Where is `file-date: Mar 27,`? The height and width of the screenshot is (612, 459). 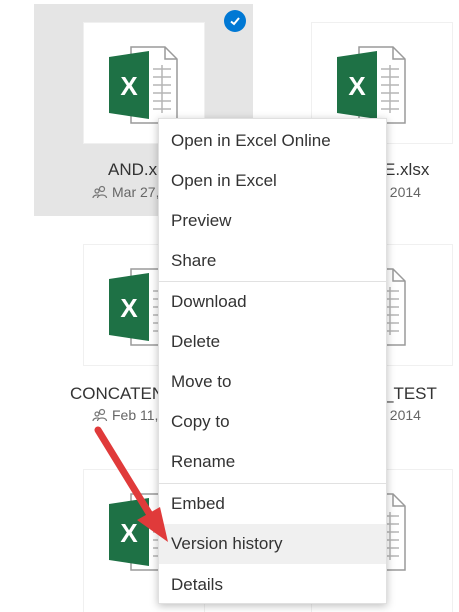 file-date: Mar 27, is located at coordinates (136, 192).